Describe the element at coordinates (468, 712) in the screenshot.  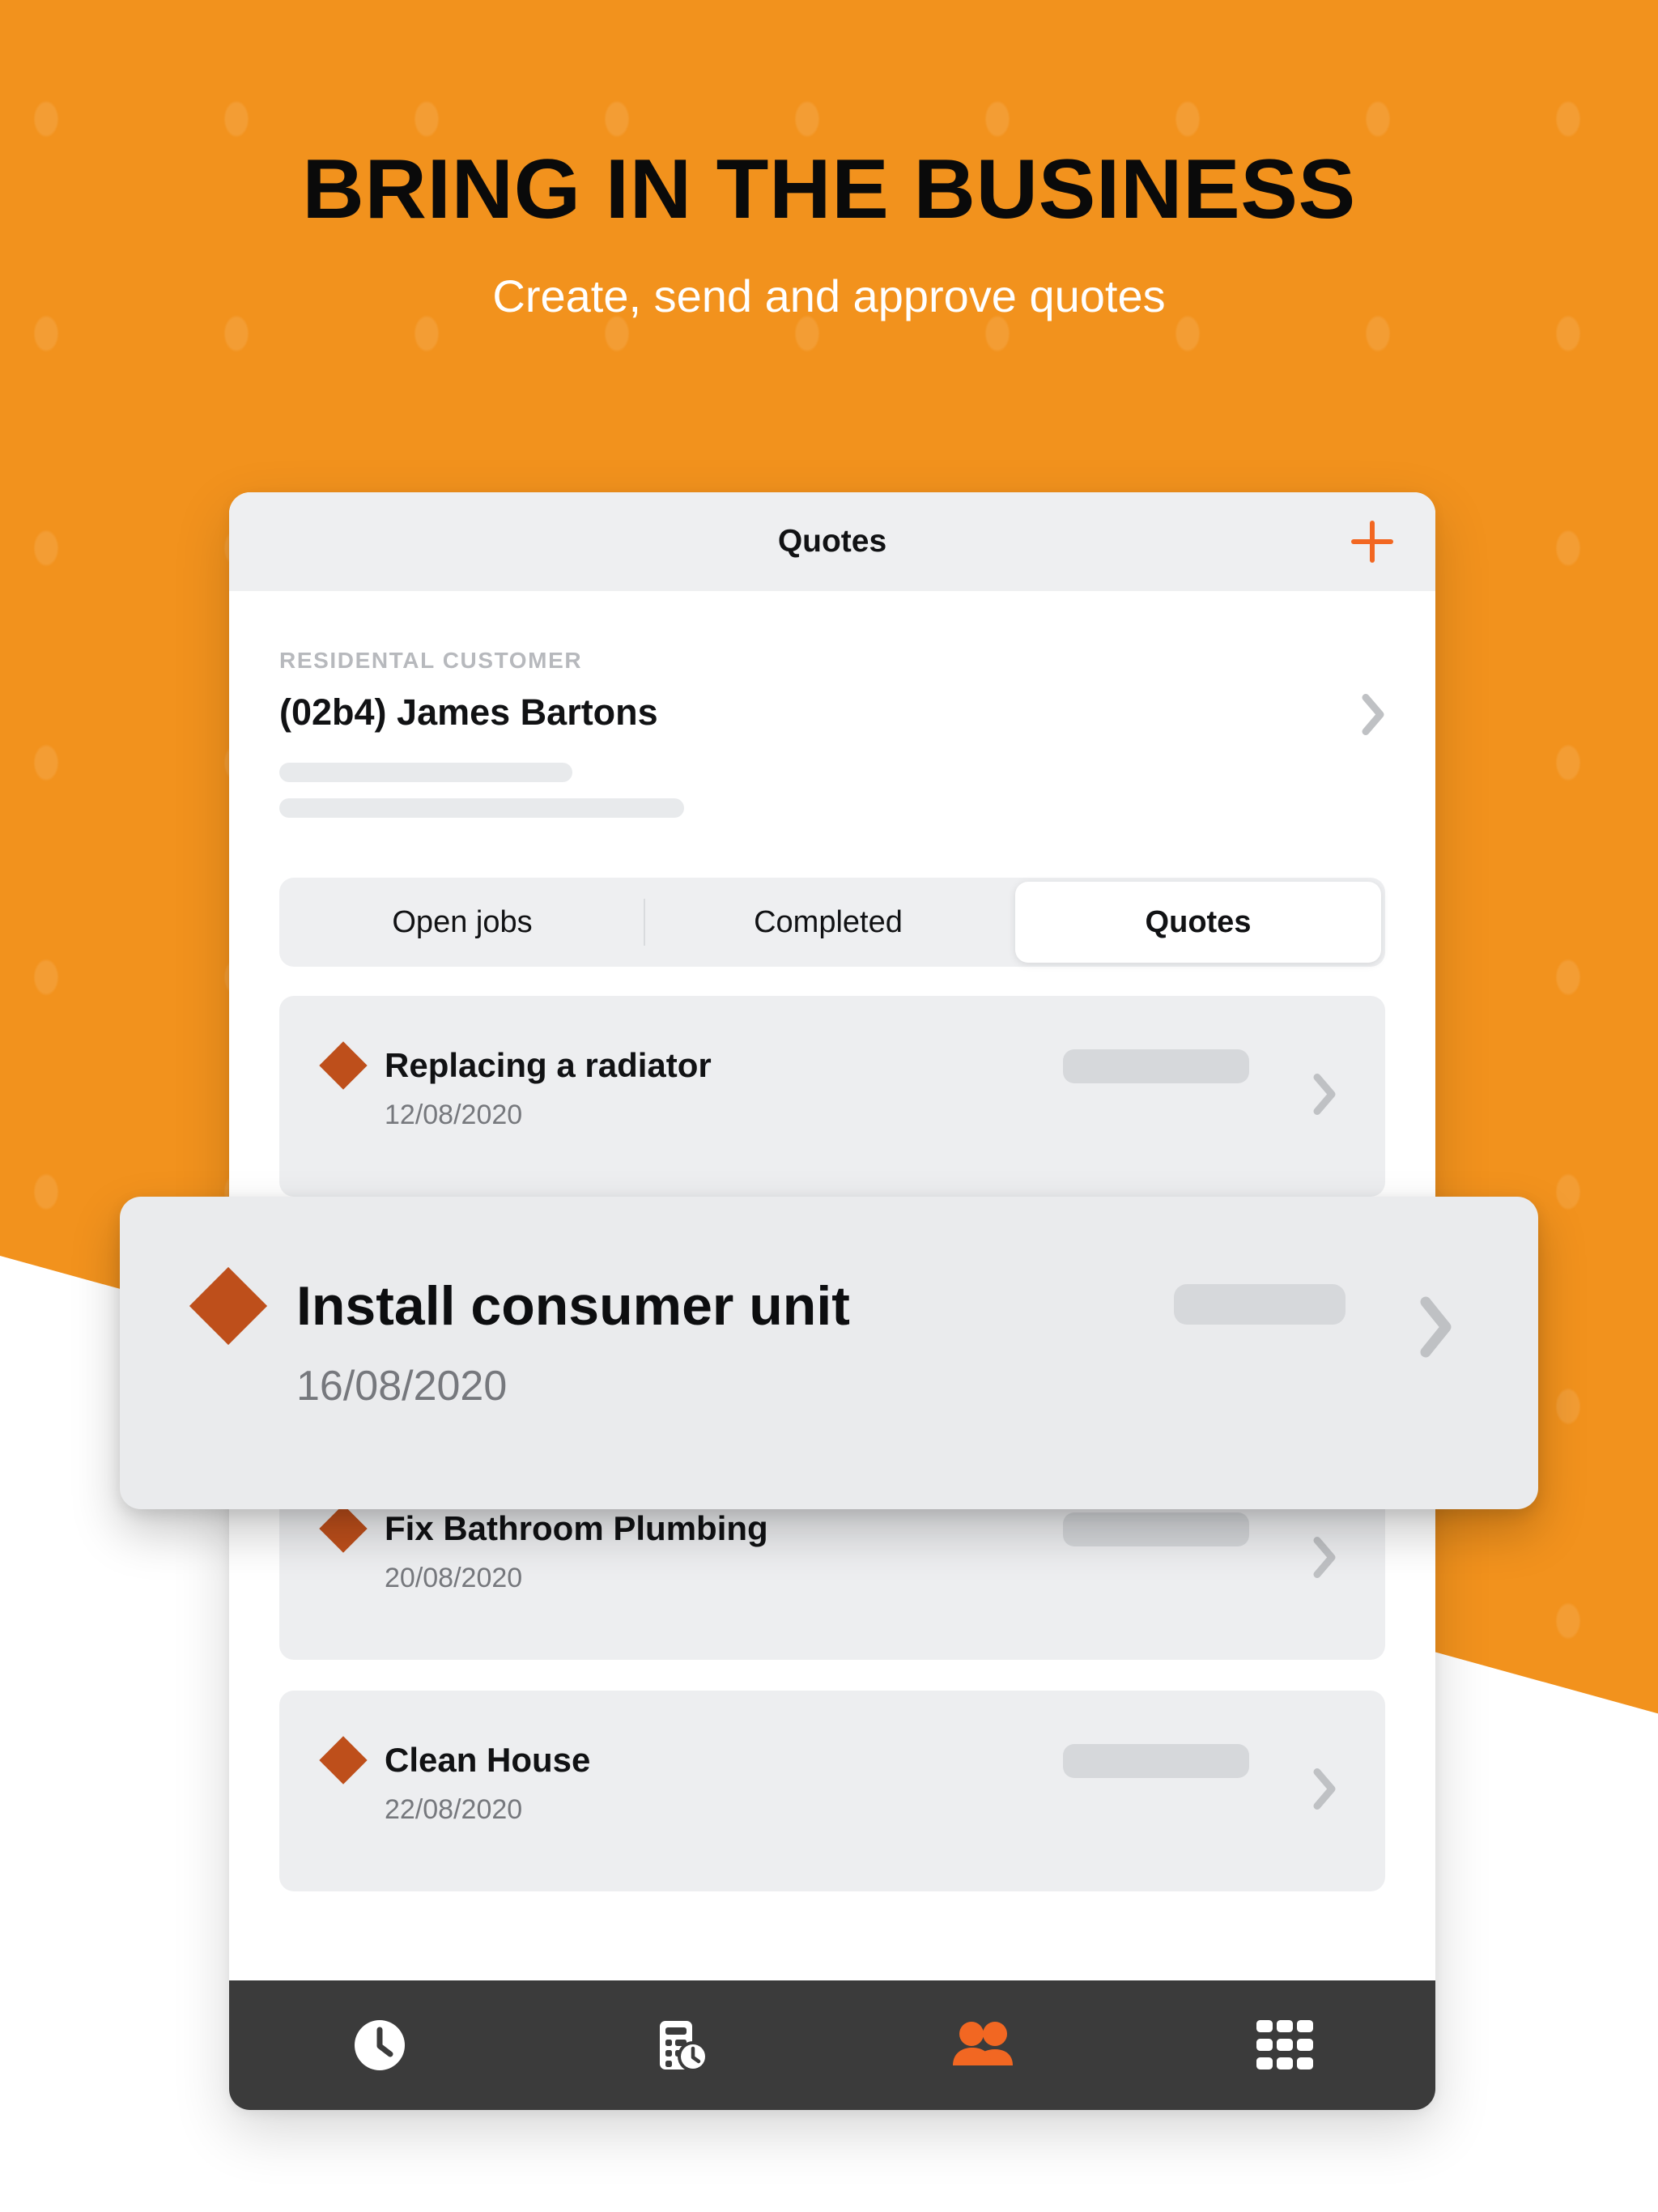
I see `customer-name: (02b4) James Bartons` at that location.